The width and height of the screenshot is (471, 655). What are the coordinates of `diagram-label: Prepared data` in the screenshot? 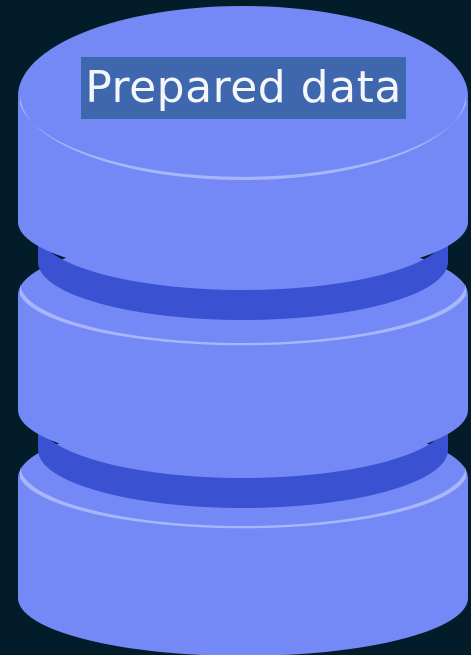 It's located at (243, 87).